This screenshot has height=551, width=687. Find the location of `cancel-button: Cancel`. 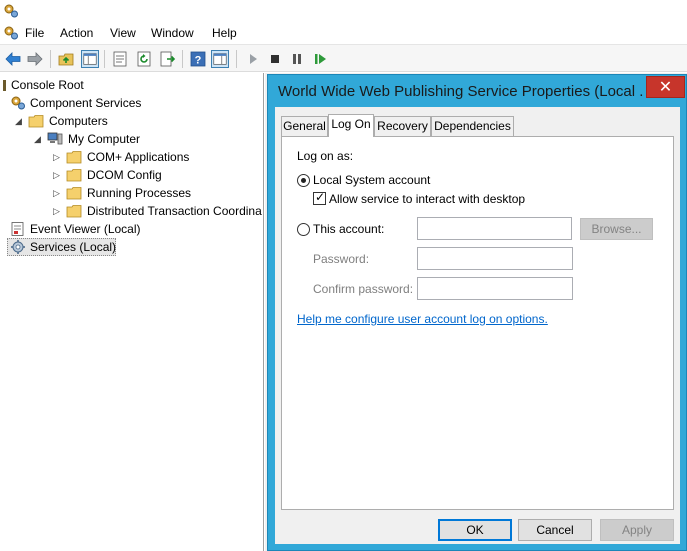

cancel-button: Cancel is located at coordinates (555, 530).